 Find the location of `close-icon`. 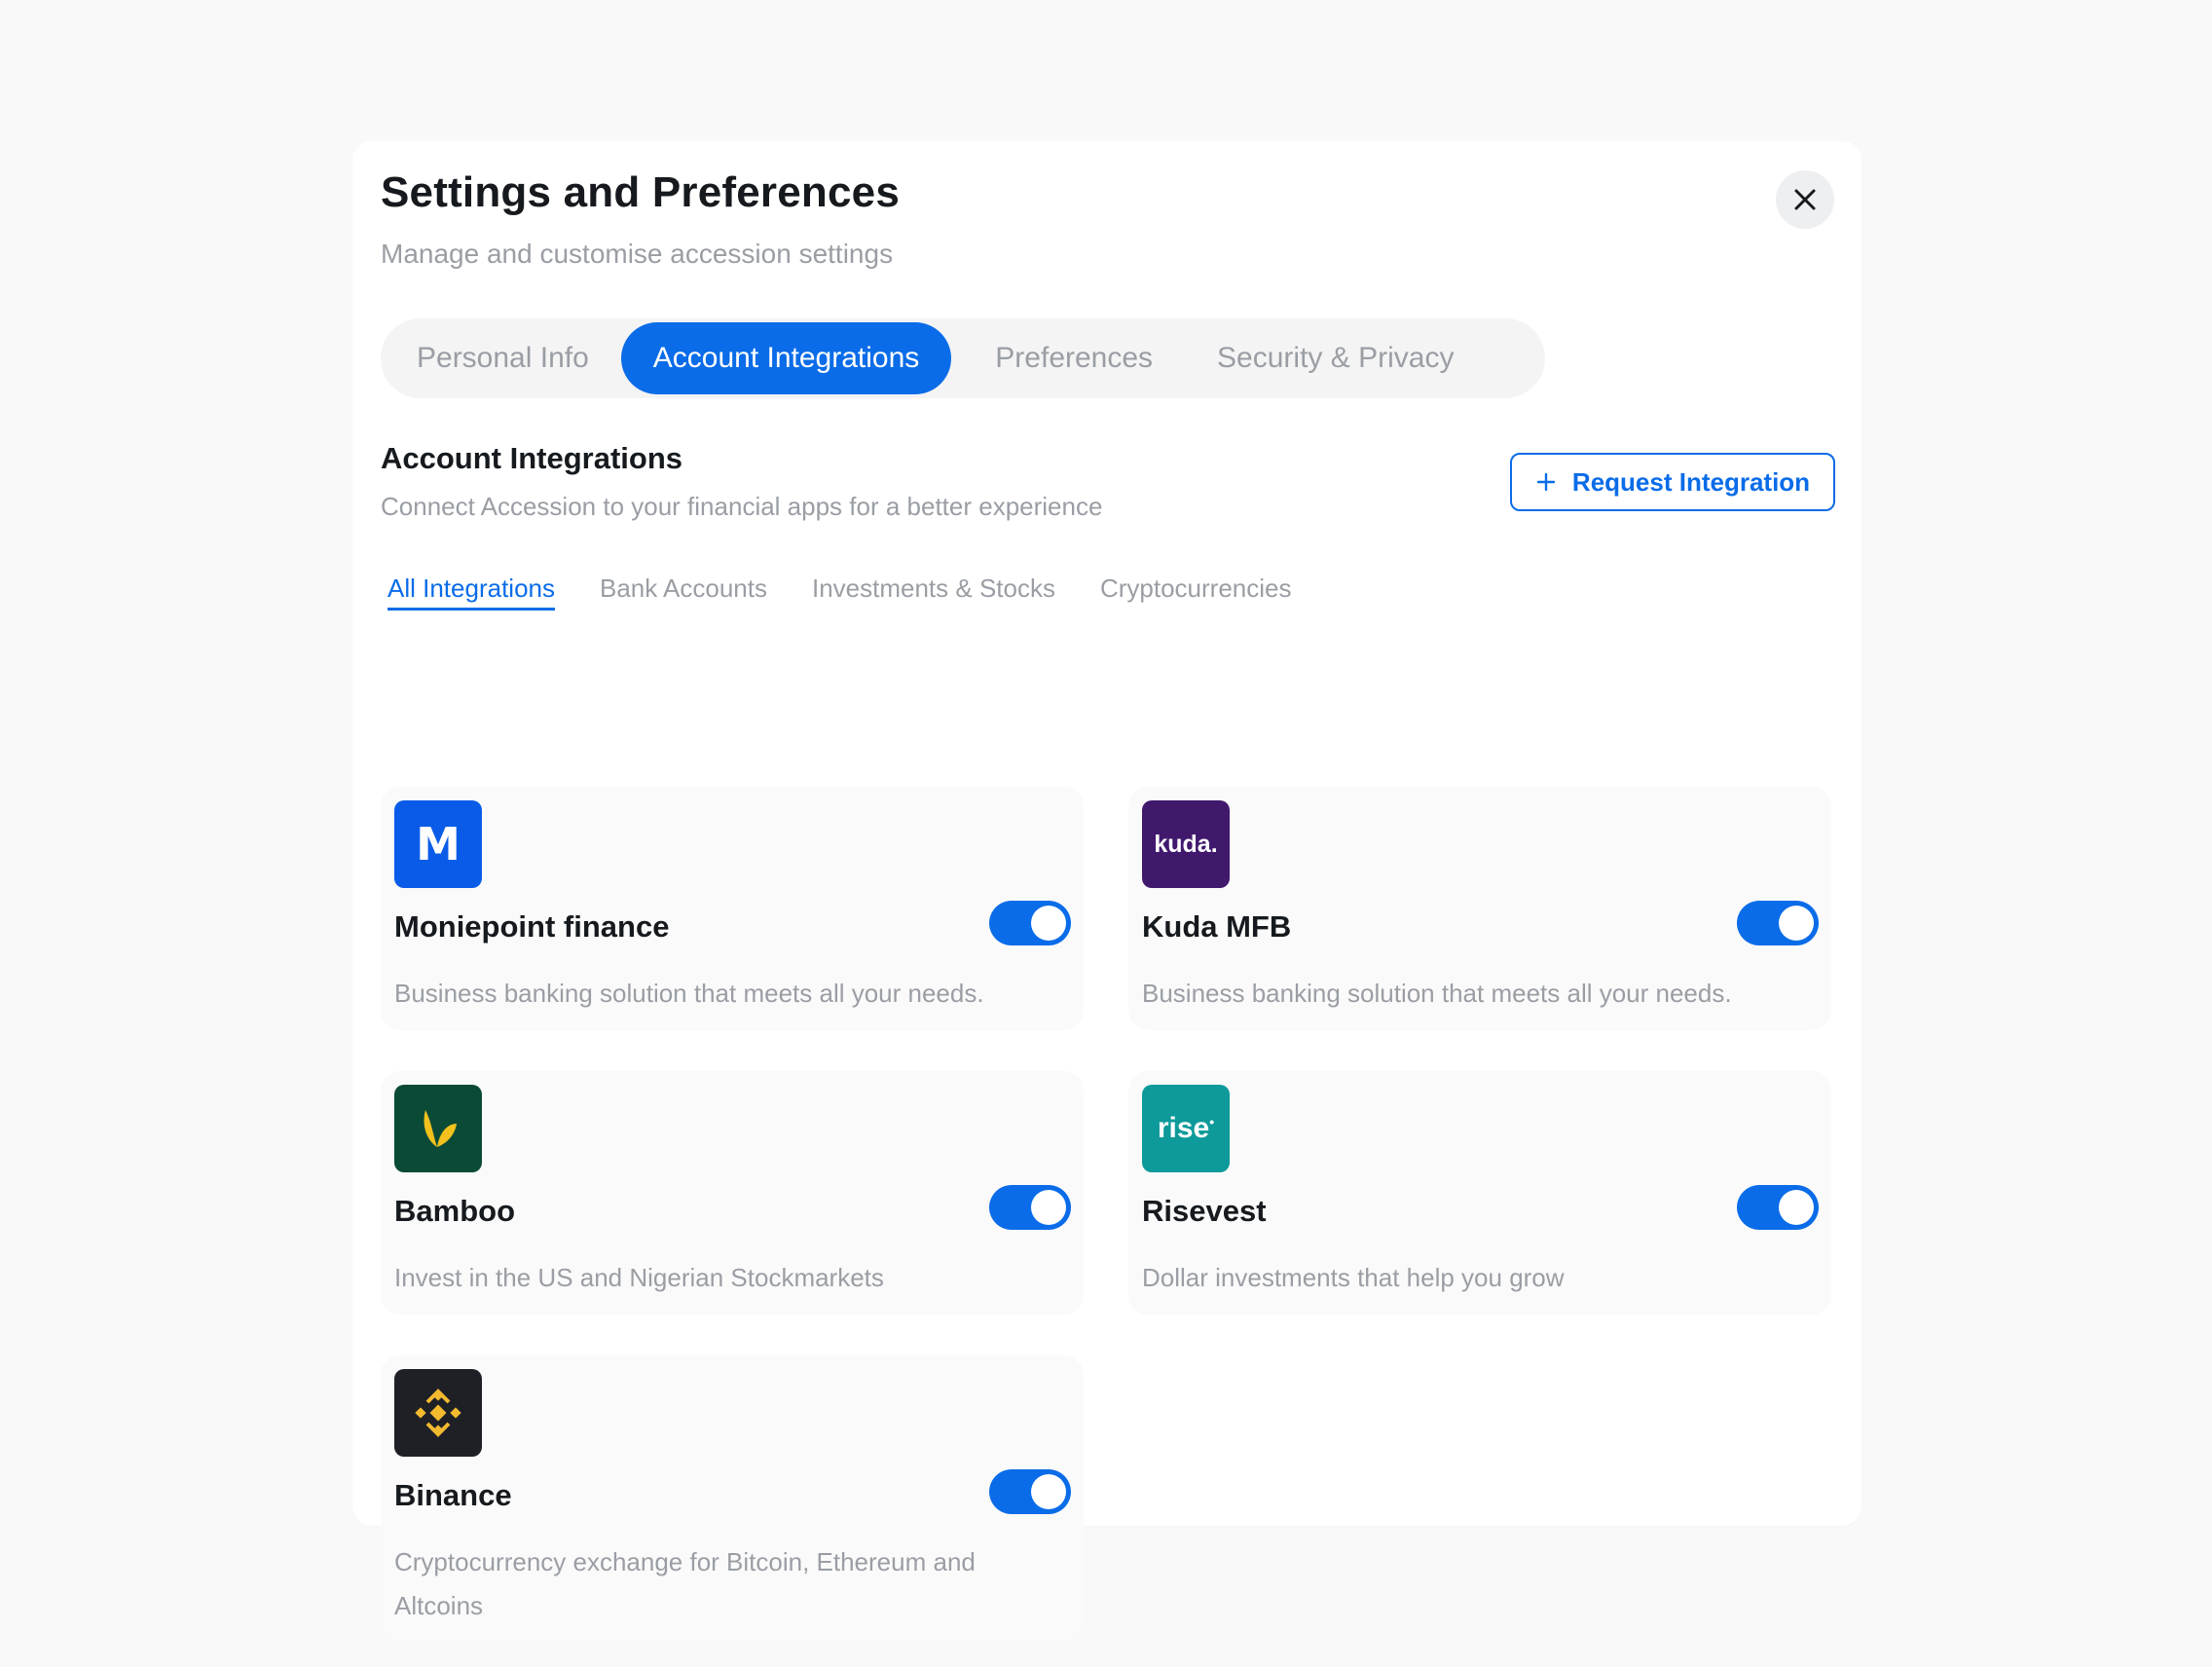

close-icon is located at coordinates (1805, 200).